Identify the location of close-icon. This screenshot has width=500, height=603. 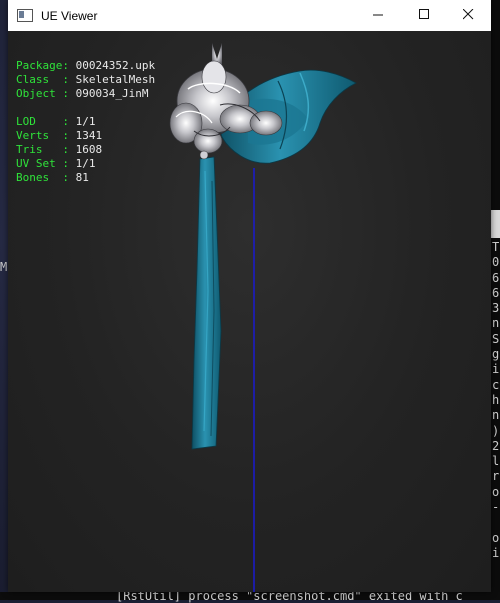
(468, 15).